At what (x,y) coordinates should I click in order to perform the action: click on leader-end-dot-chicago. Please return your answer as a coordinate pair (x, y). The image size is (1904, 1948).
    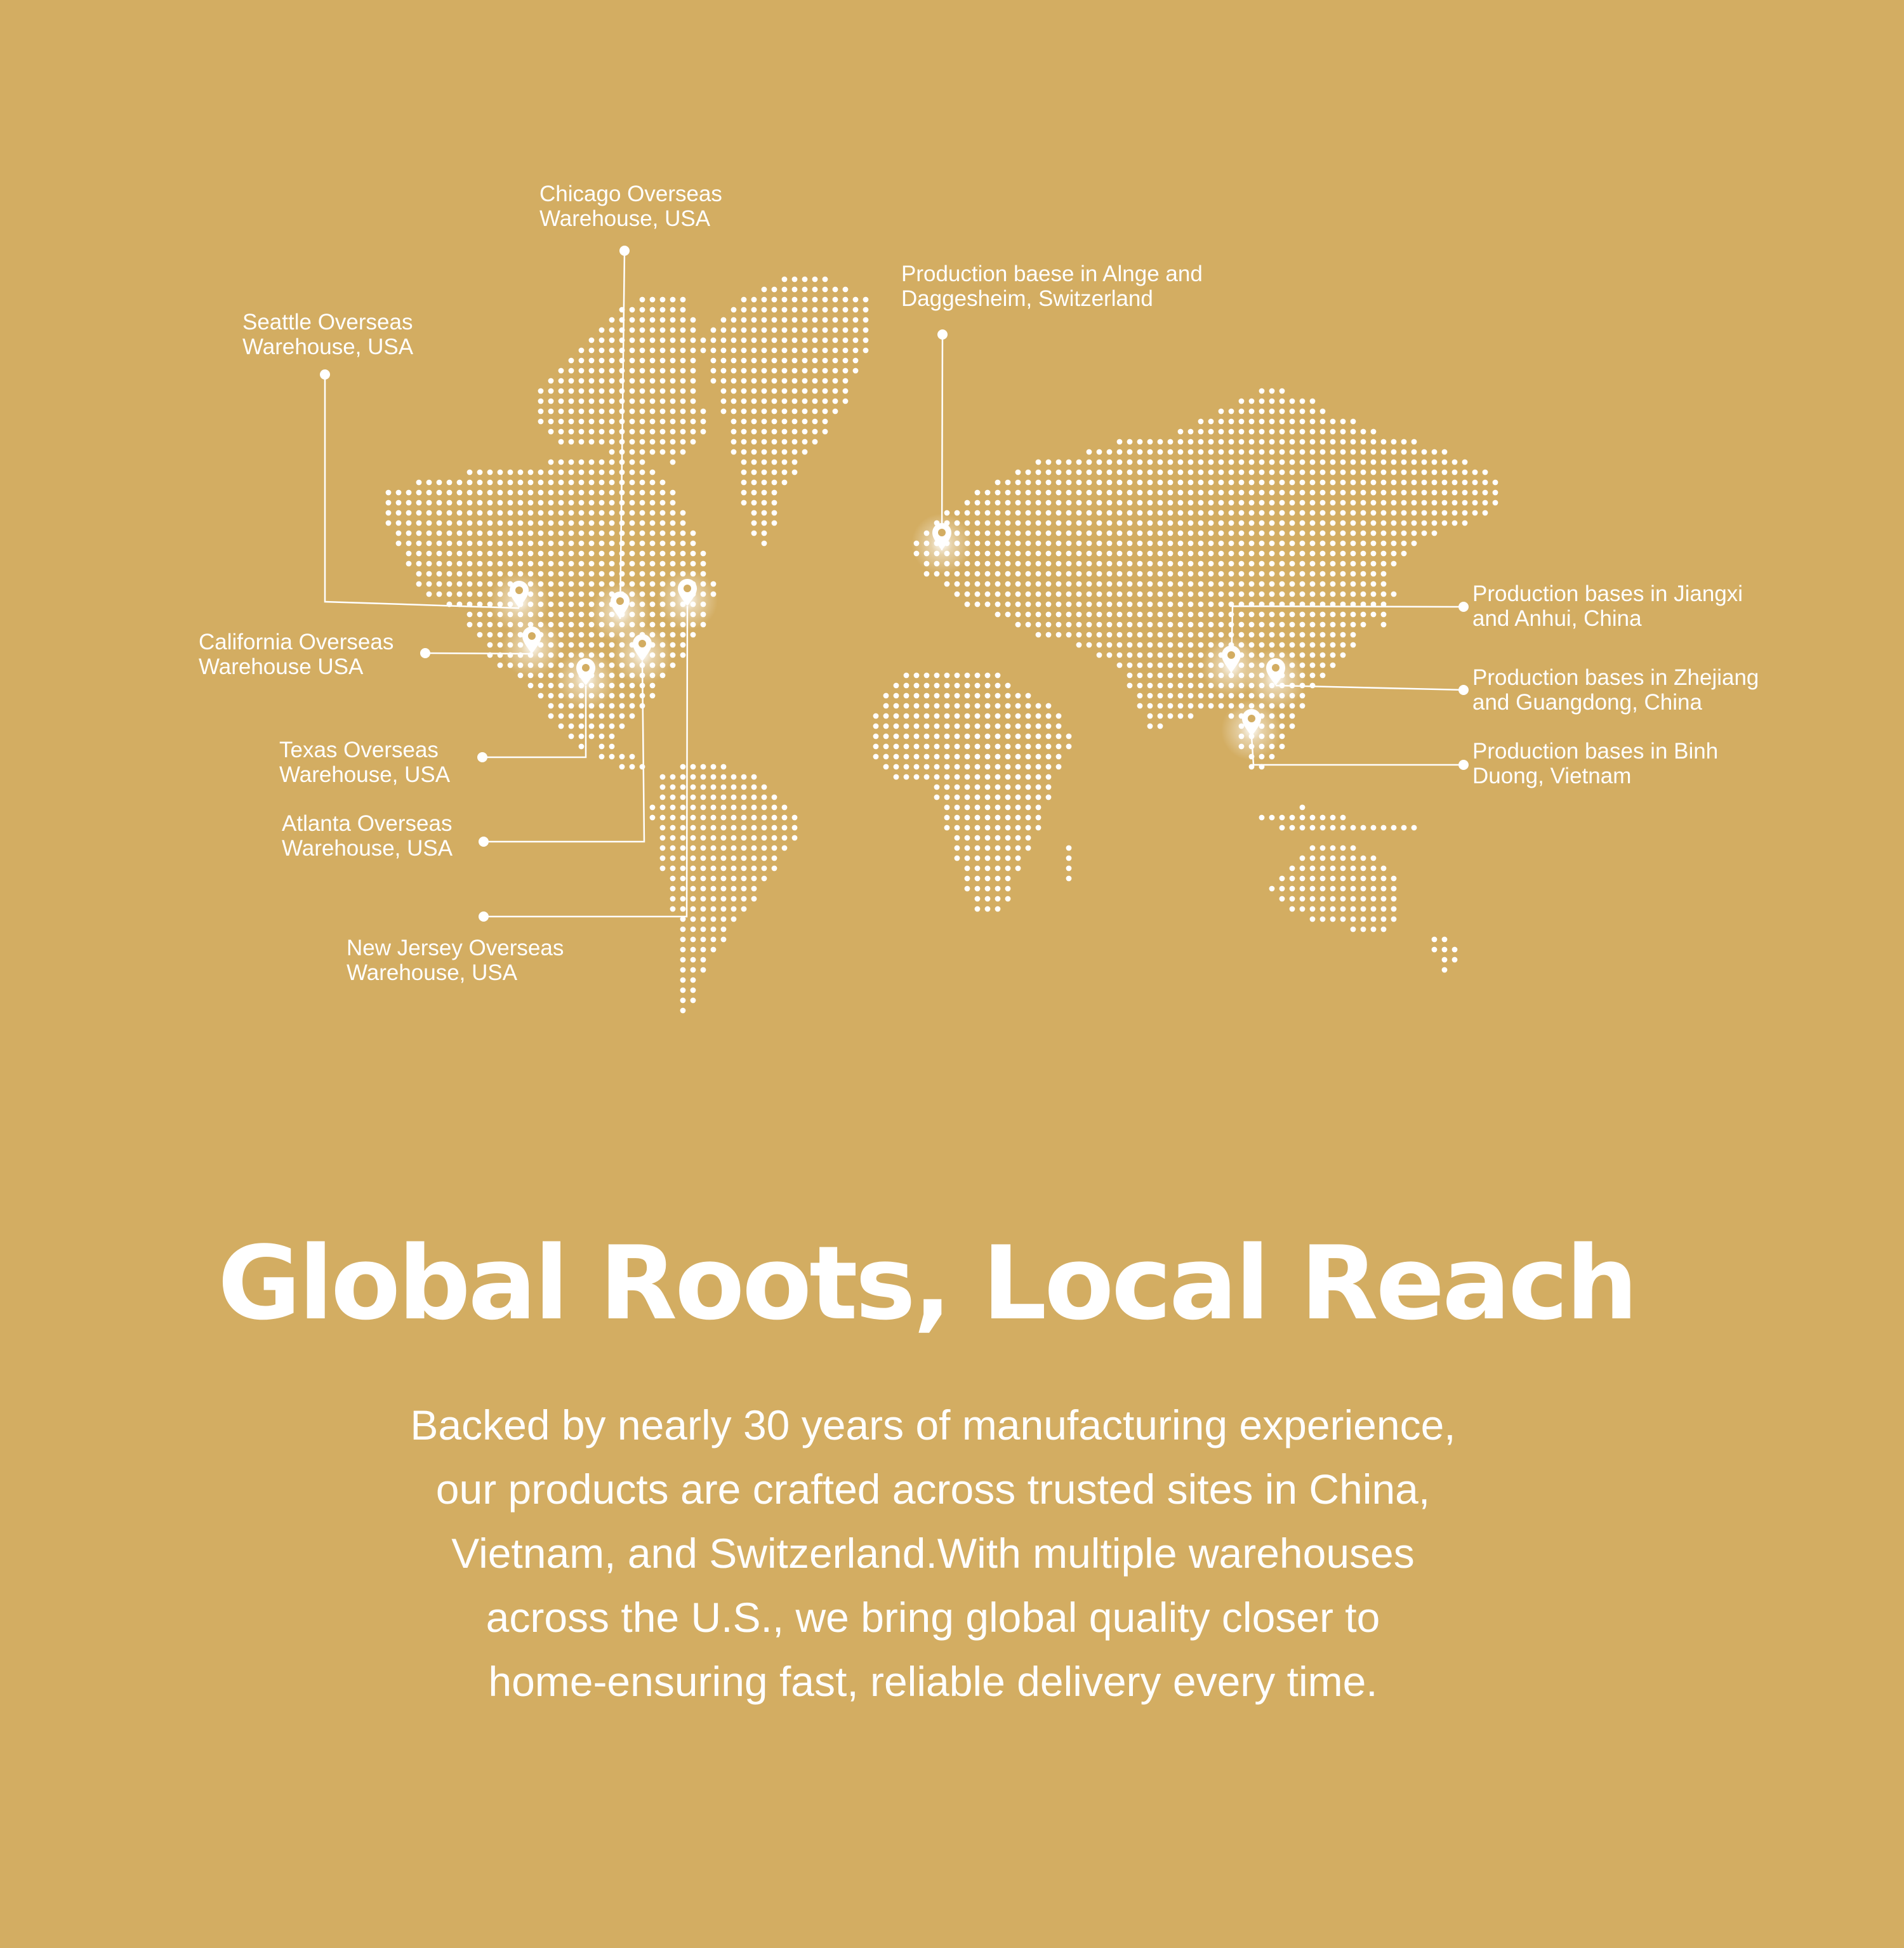
    Looking at the image, I should click on (624, 251).